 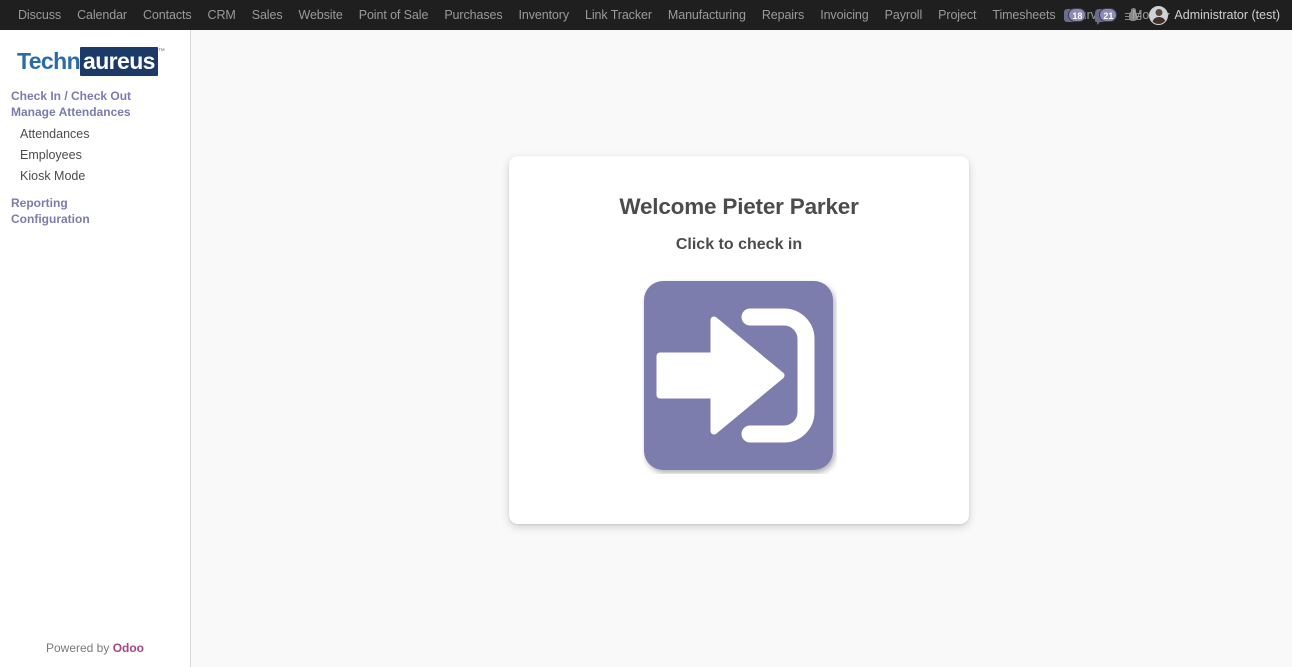 I want to click on sidebar-item-reporting: Reporting, so click(x=95, y=204).